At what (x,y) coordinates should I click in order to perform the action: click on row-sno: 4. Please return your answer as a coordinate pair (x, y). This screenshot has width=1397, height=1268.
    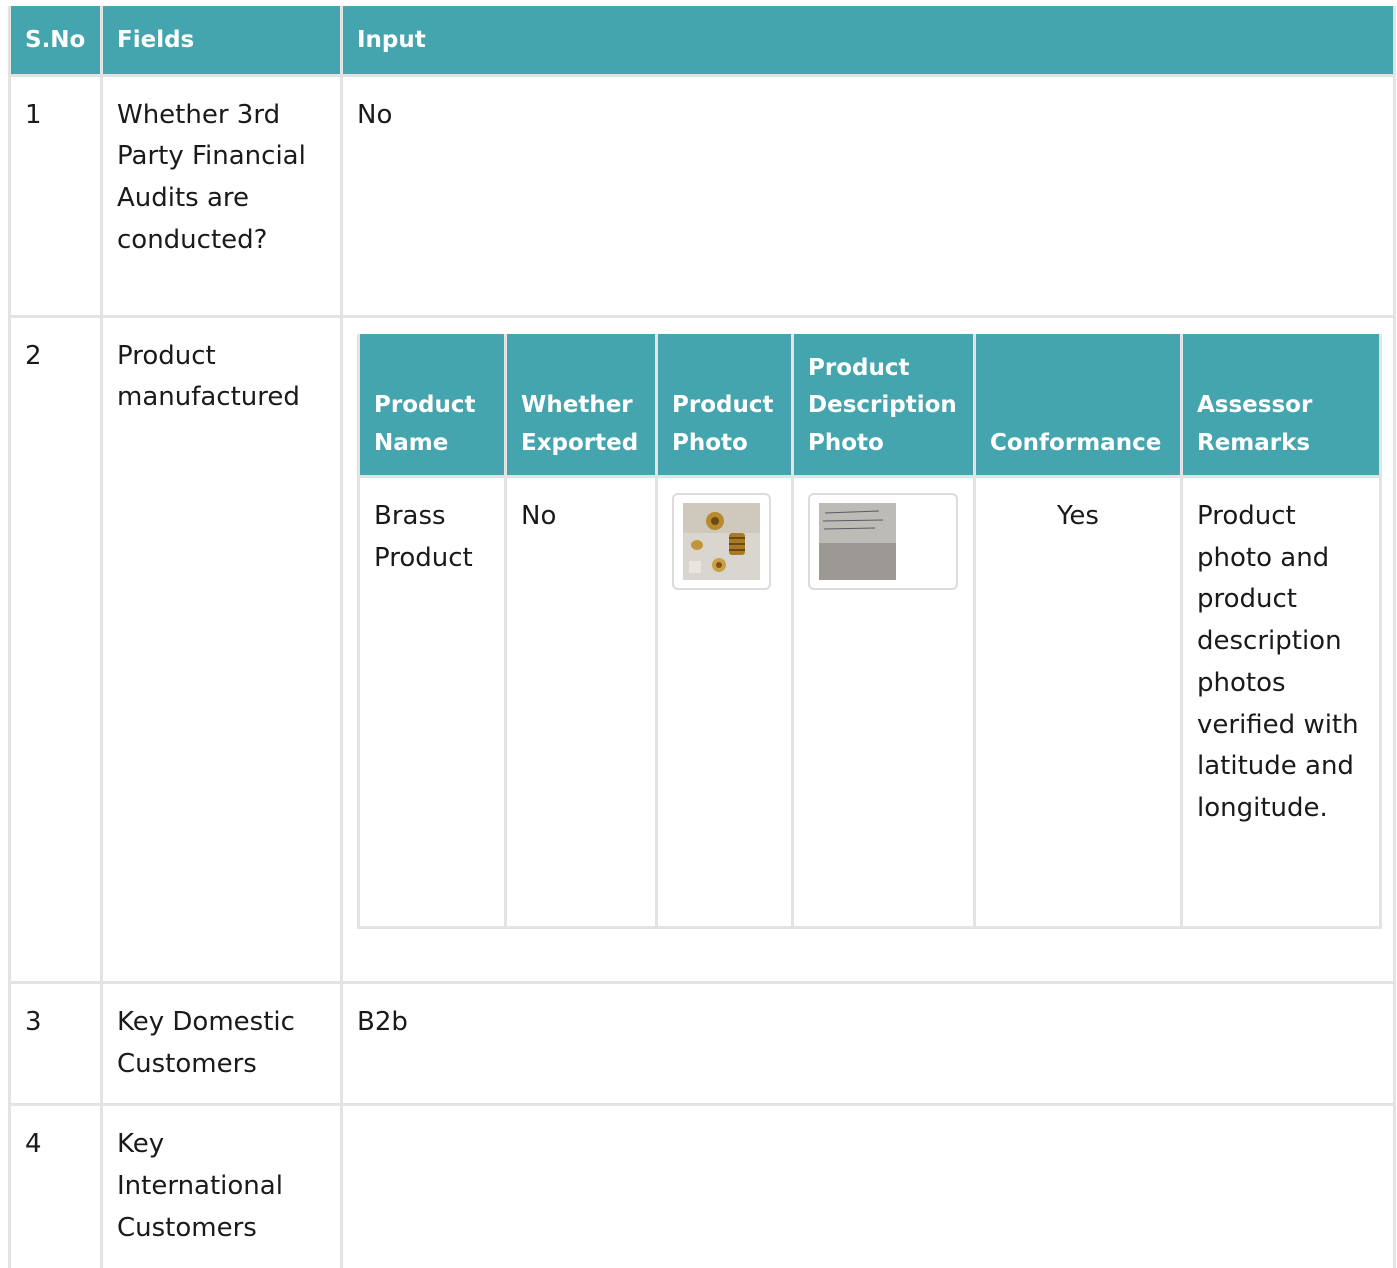
    Looking at the image, I should click on (55, 1185).